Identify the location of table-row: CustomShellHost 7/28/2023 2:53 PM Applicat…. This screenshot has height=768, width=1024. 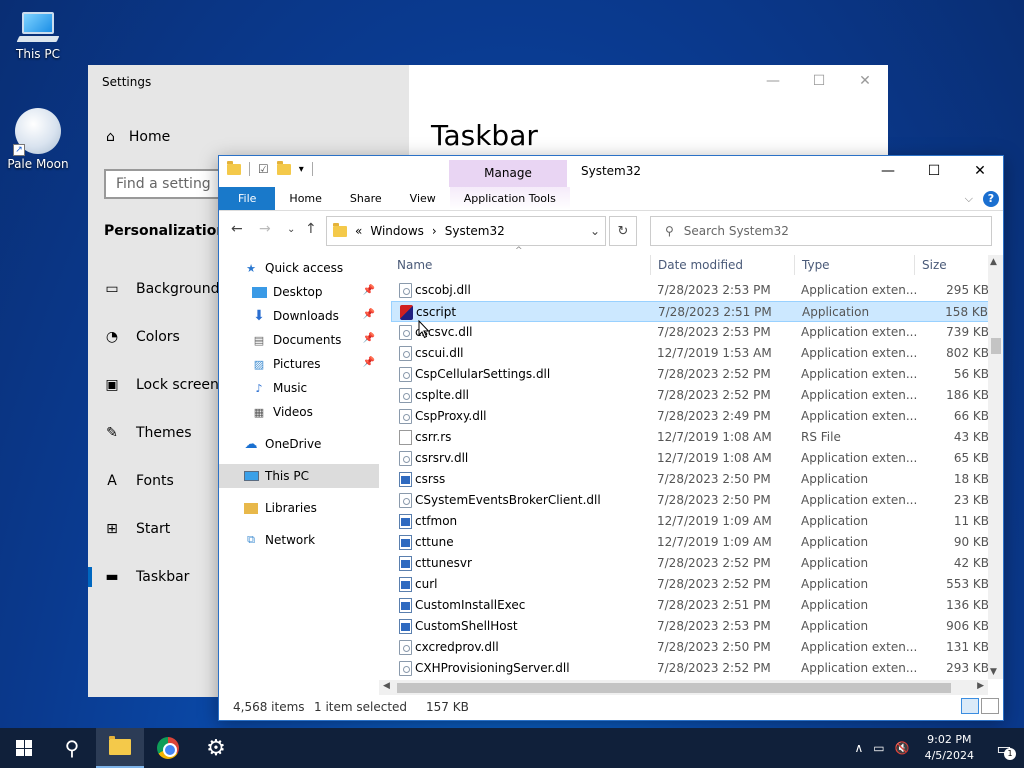
(690, 626).